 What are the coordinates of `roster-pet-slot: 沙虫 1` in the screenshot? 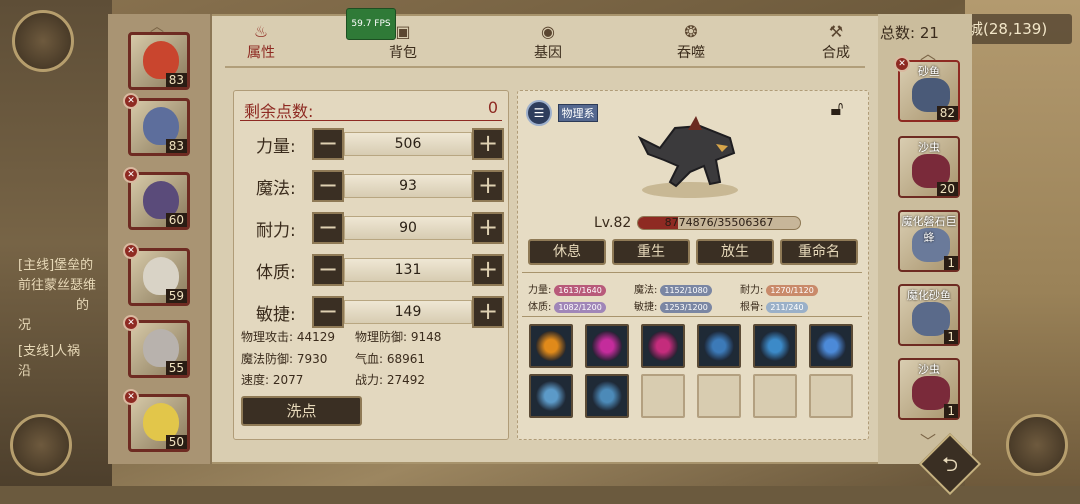 It's located at (929, 389).